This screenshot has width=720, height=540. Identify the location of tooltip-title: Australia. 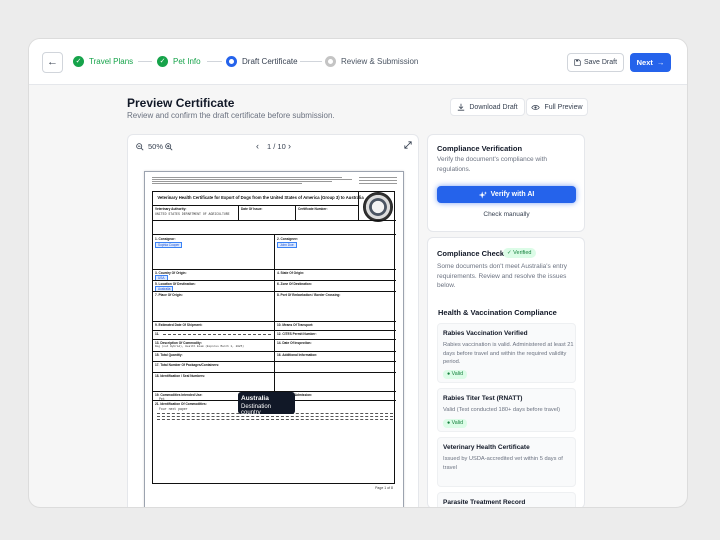
(266, 398).